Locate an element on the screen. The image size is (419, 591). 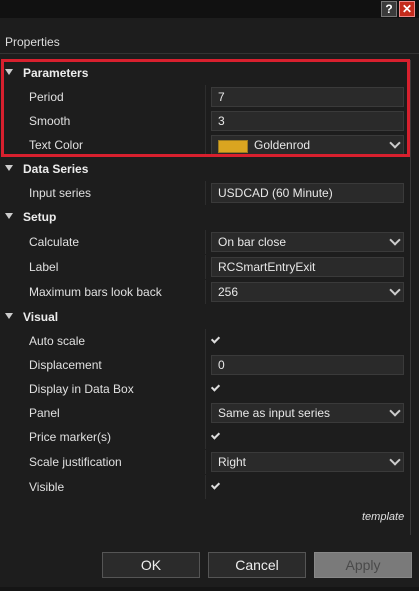
property-row-input-series: Input series USDCAD (60 Minute) is located at coordinates (205, 193).